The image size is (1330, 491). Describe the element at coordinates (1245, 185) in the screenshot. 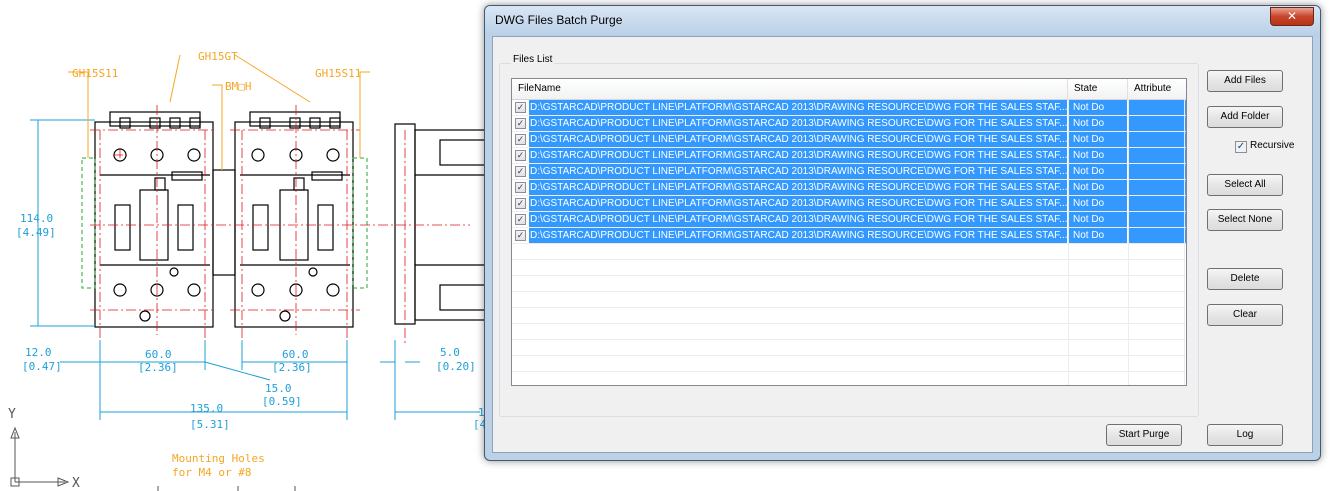

I see `select-all-button: Select All` at that location.